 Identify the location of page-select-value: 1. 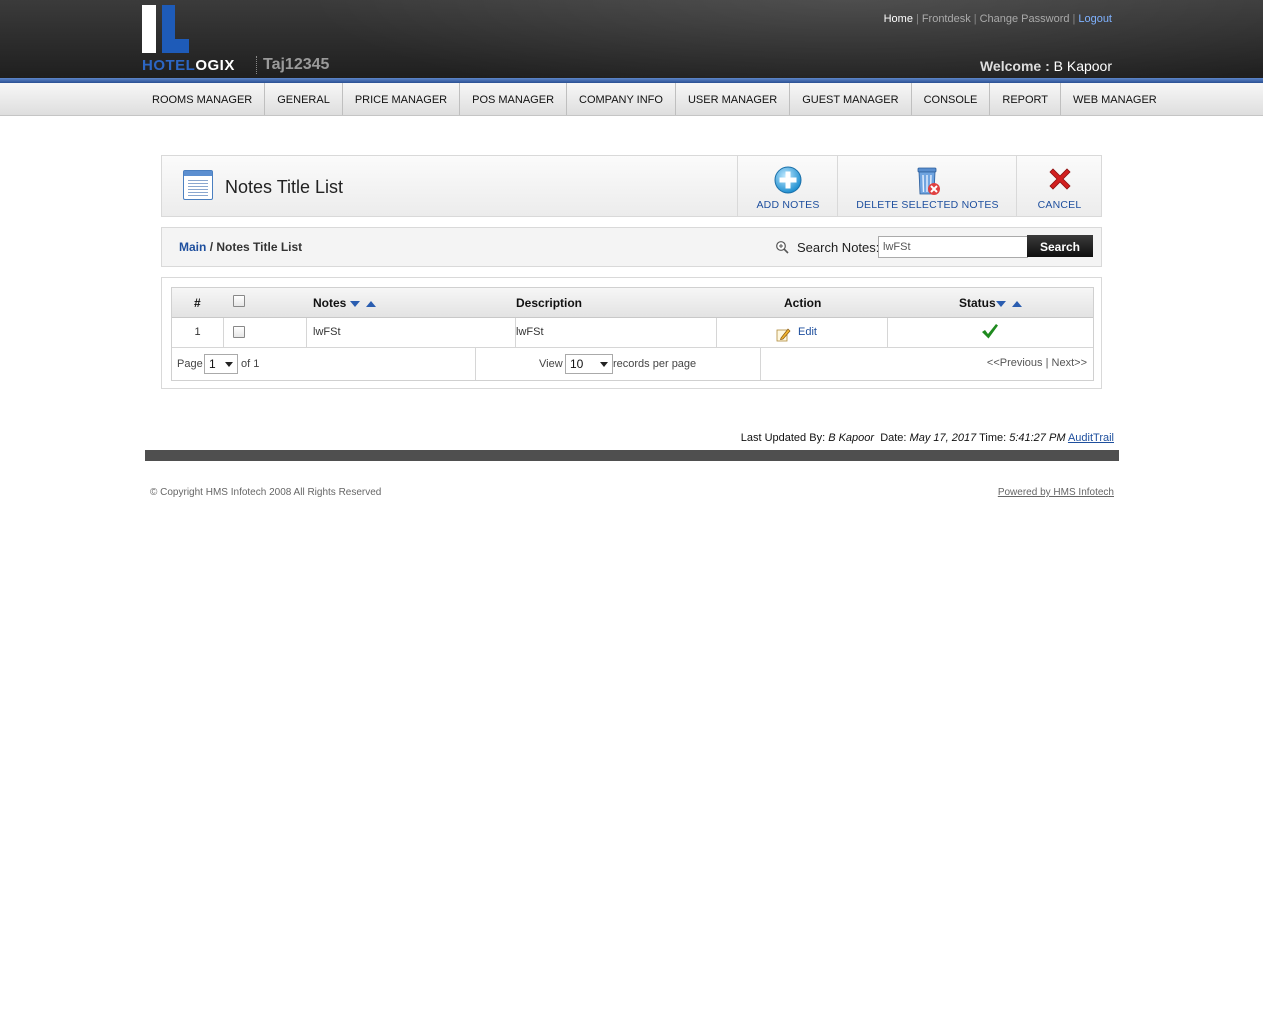
(212, 364).